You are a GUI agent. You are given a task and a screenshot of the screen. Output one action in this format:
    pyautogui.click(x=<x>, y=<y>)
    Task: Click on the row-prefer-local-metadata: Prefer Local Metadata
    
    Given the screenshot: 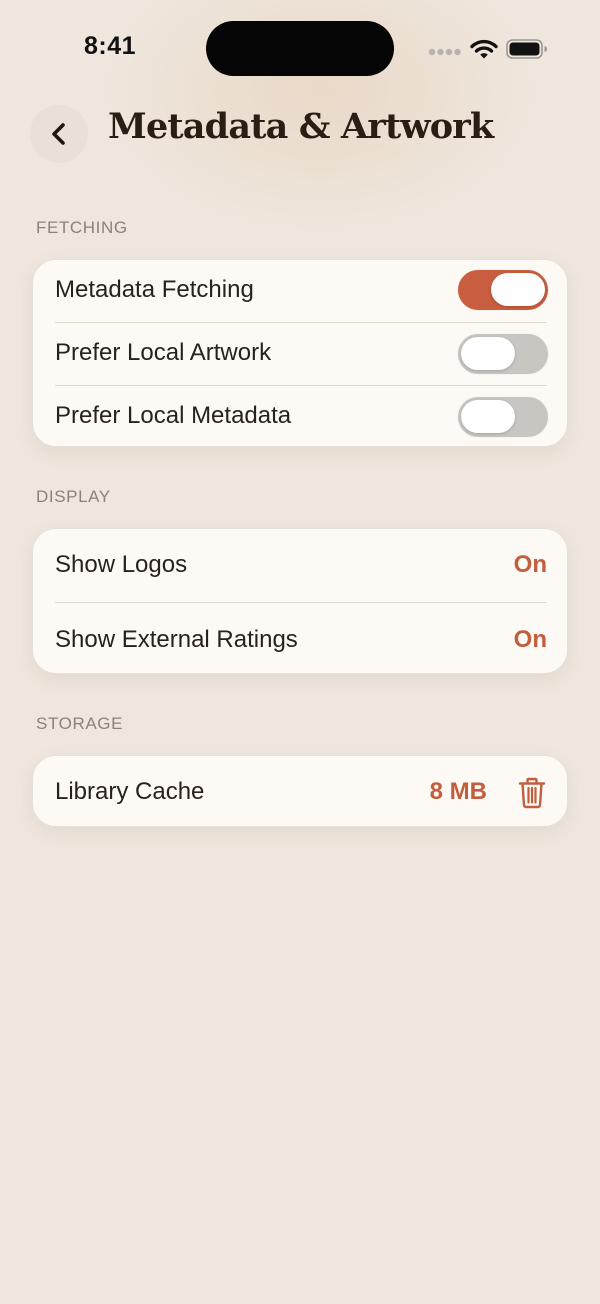 What is the action you would take?
    pyautogui.click(x=301, y=417)
    